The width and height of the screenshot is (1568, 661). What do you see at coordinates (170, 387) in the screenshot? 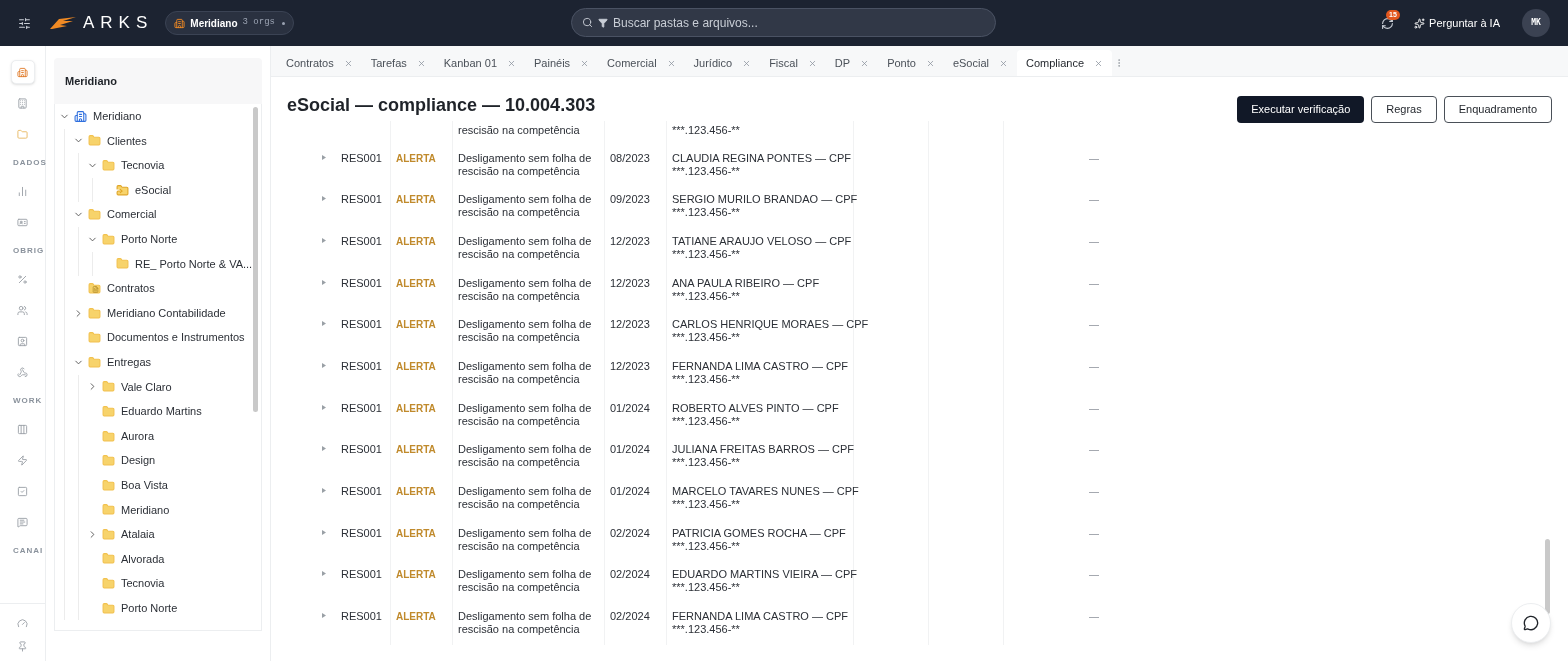
I see `tree-item: Vale Claro` at bounding box center [170, 387].